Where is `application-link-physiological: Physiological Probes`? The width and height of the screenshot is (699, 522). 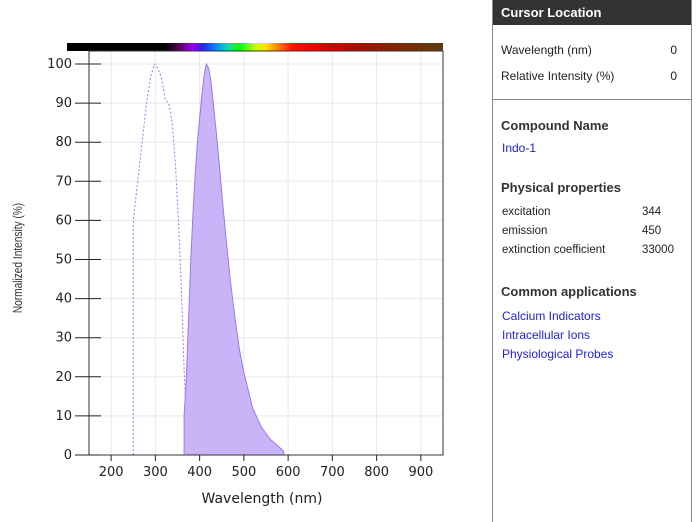
application-link-physiological: Physiological Probes is located at coordinates (592, 354).